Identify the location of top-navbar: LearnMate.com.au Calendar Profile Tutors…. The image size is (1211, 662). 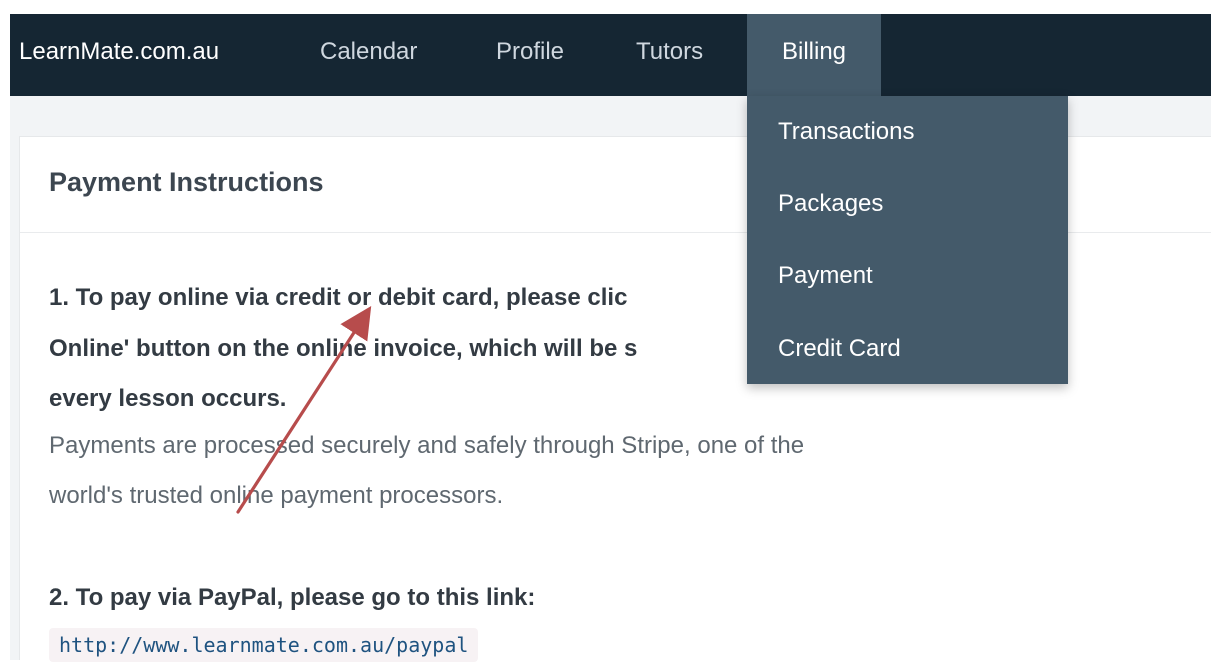
(610, 55).